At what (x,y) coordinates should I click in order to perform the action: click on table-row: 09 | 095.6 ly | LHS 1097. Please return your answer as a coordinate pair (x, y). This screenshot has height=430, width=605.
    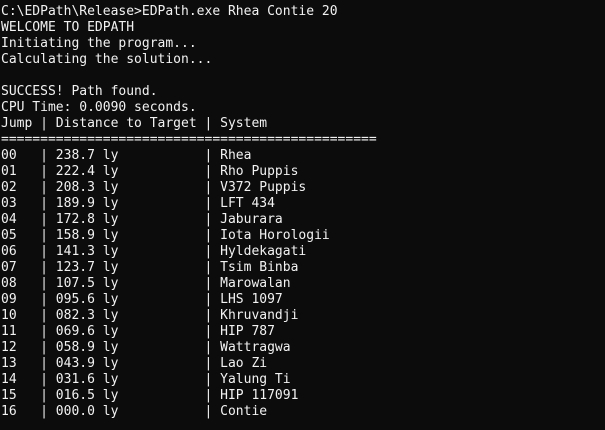
    Looking at the image, I should click on (142, 299).